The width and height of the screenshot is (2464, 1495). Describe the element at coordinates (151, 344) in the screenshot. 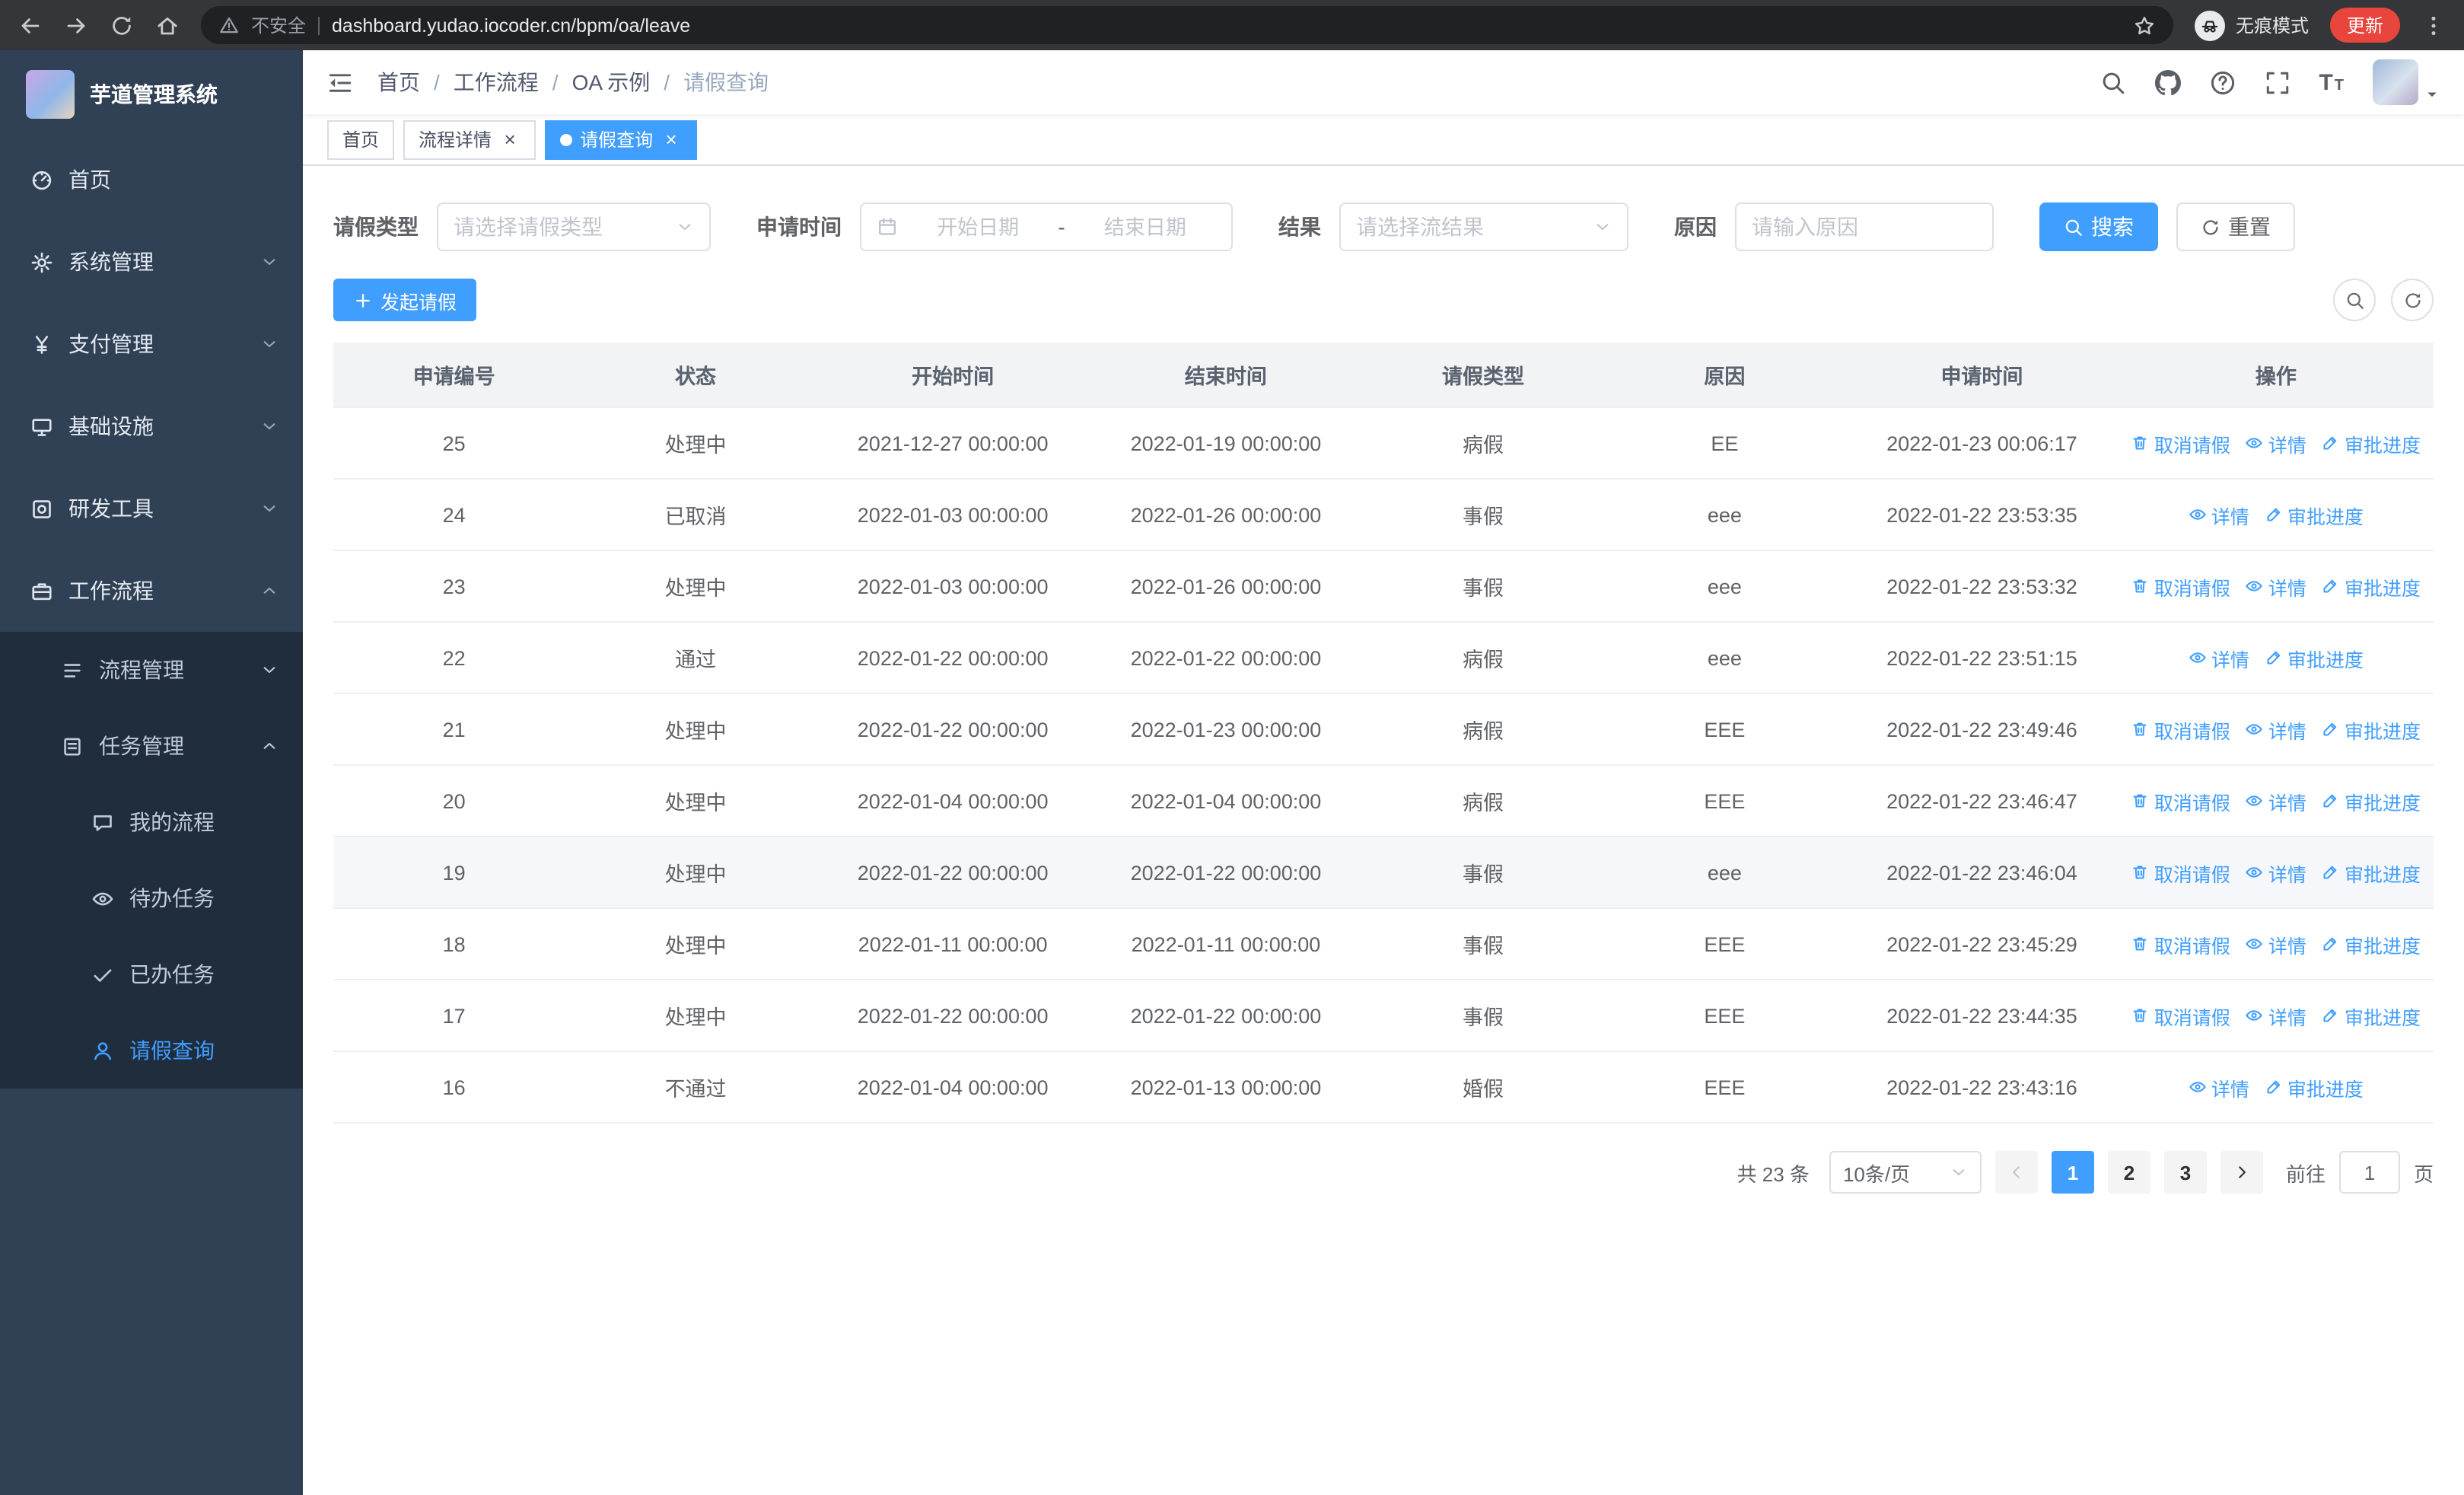

I see `sidebar-item-payment: 支付管理` at that location.